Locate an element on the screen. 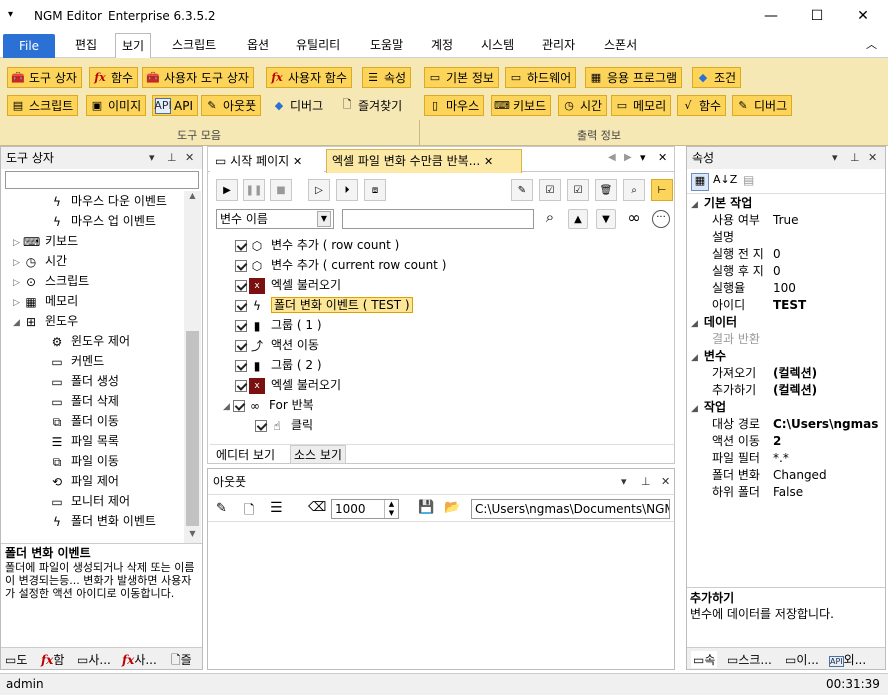 The image size is (888, 695). search-button: ⌕ is located at coordinates (634, 190).